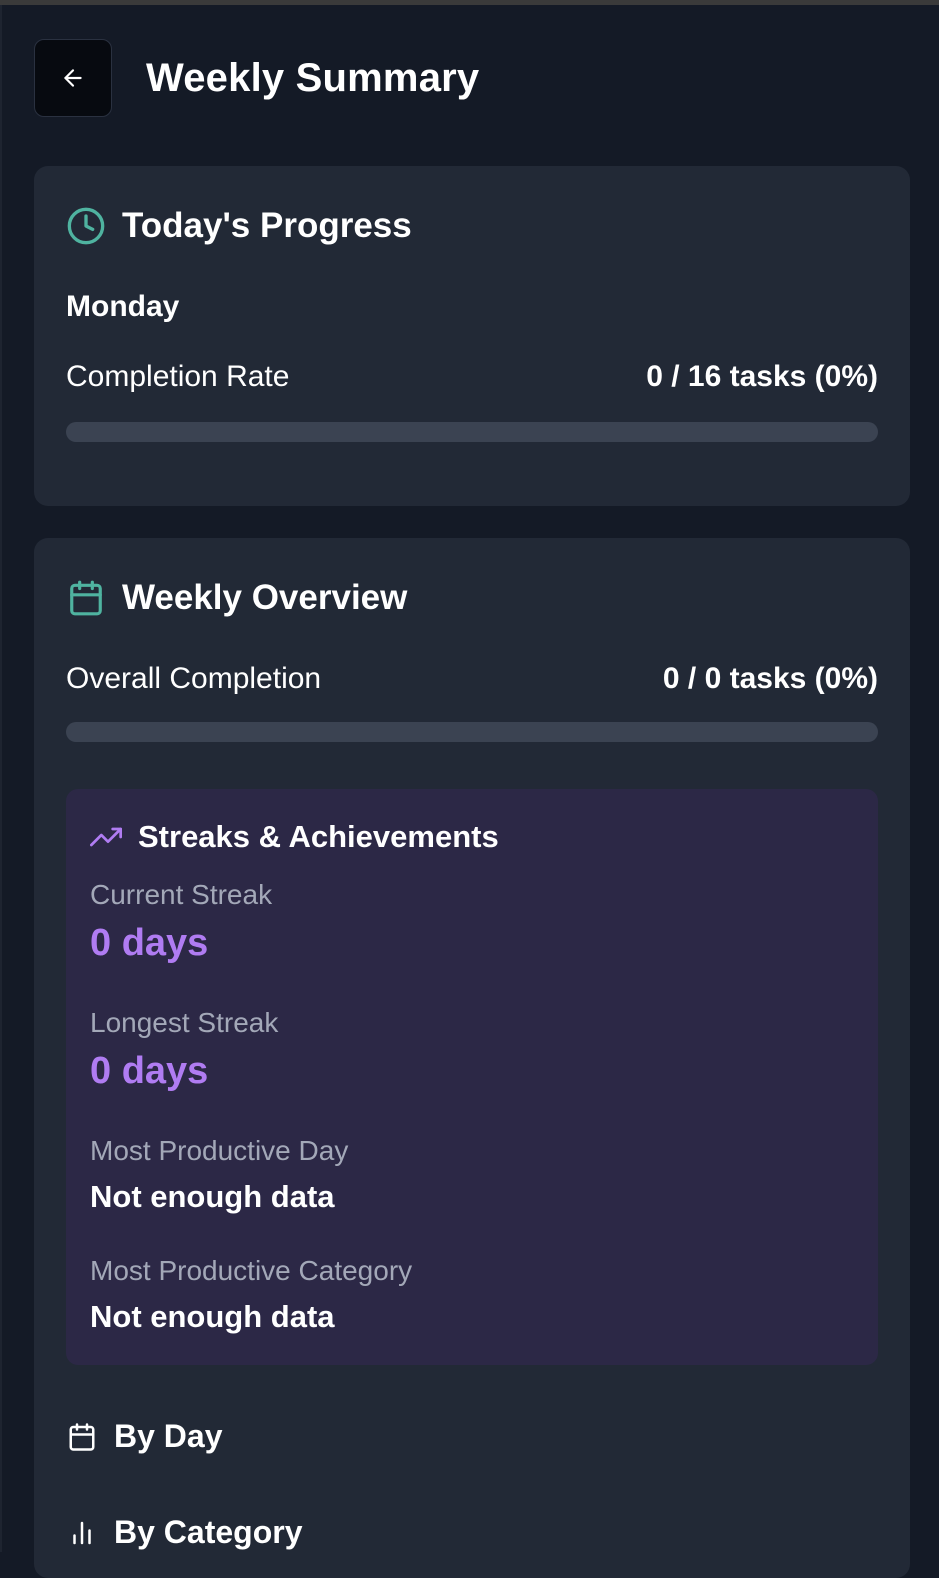  I want to click on today-progress-title: Today's Progress, so click(267, 225).